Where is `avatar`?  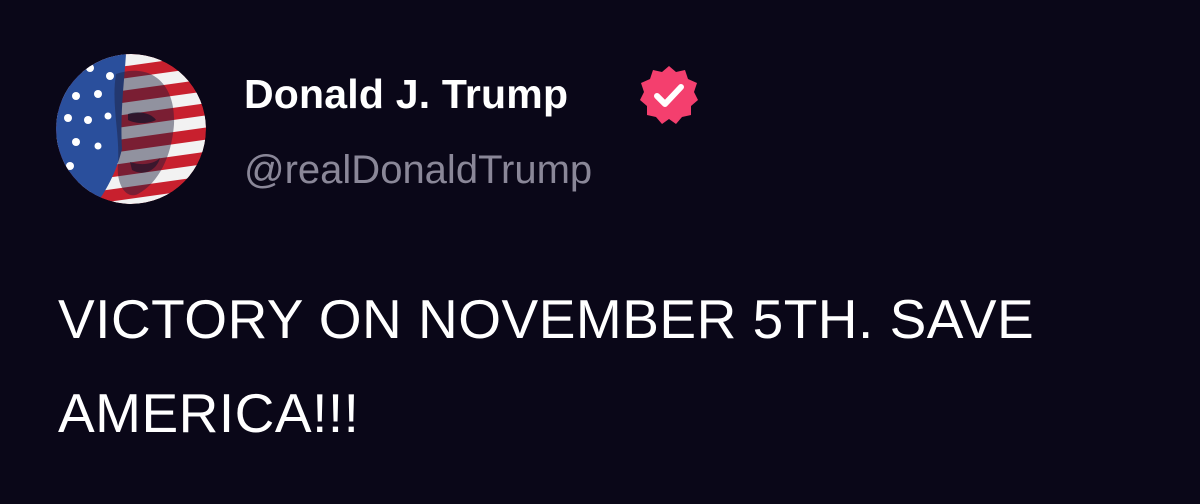 avatar is located at coordinates (131, 129).